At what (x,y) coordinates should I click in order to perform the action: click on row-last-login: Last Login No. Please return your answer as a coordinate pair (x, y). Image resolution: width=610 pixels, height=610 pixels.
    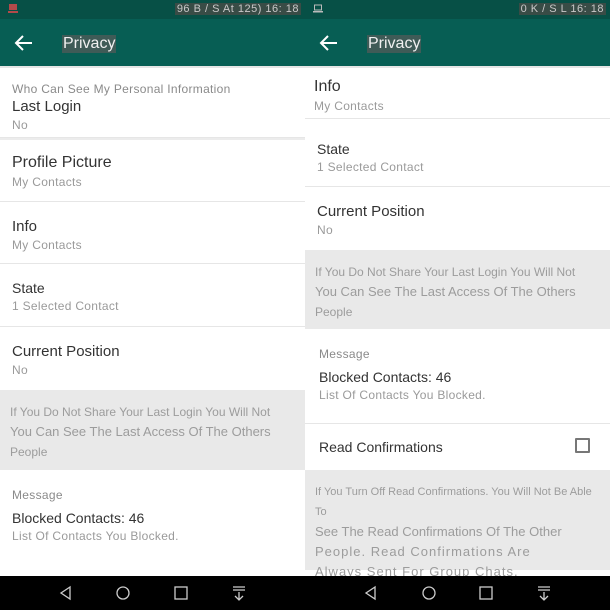
    Looking at the image, I should click on (152, 118).